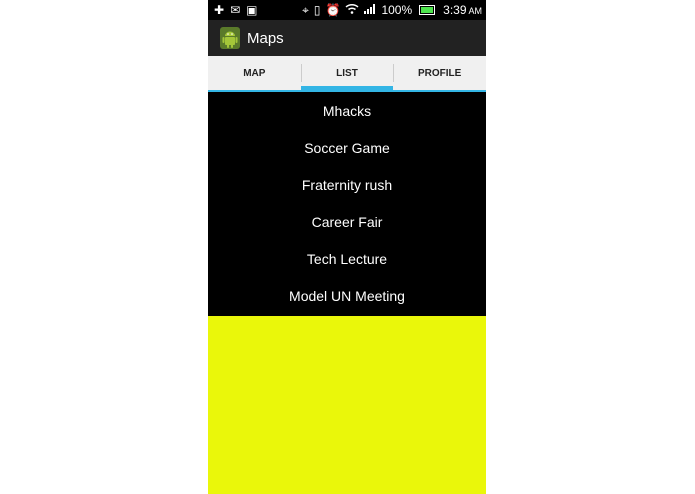 This screenshot has width=695, height=494. I want to click on app-title: Maps, so click(265, 38).